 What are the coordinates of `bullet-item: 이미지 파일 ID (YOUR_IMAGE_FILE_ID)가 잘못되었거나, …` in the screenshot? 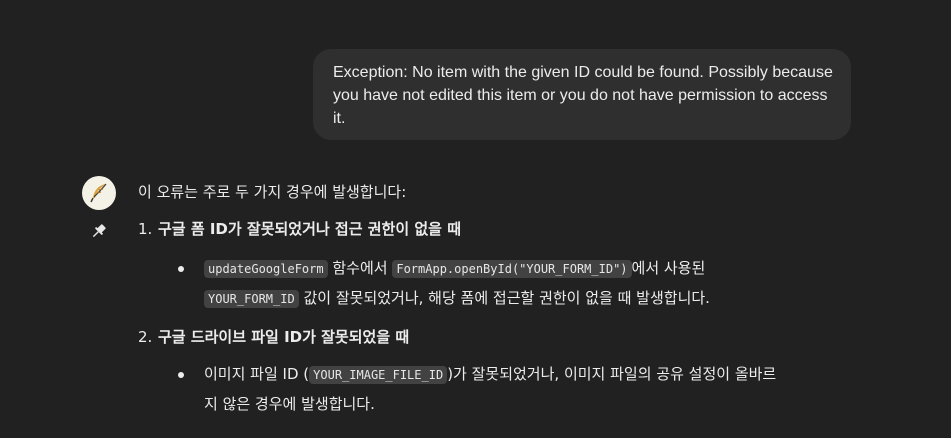 It's located at (498, 389).